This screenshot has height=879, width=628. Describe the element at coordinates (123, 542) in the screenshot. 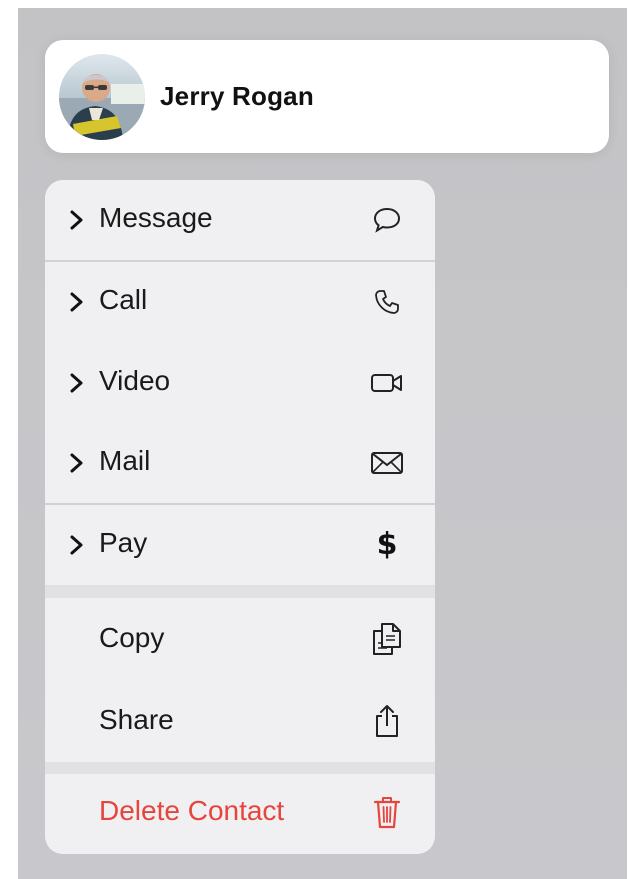

I see `menu-item-label: Pay` at that location.